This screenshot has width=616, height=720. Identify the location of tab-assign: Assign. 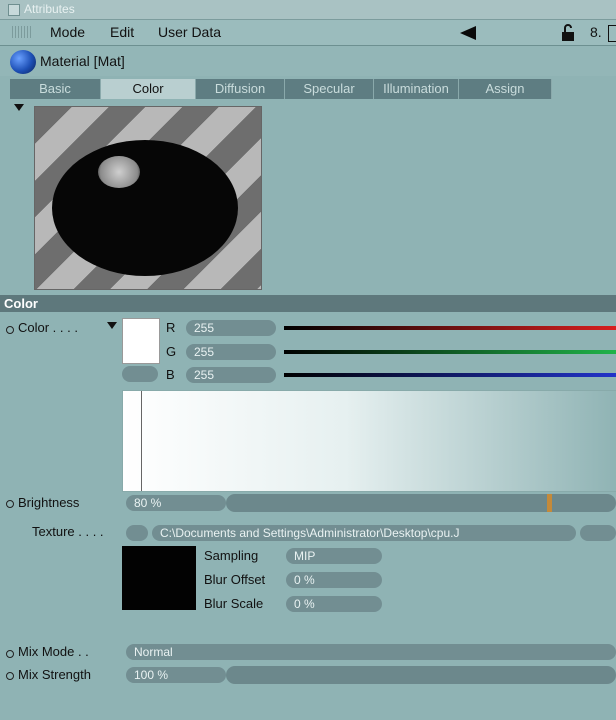
(505, 89).